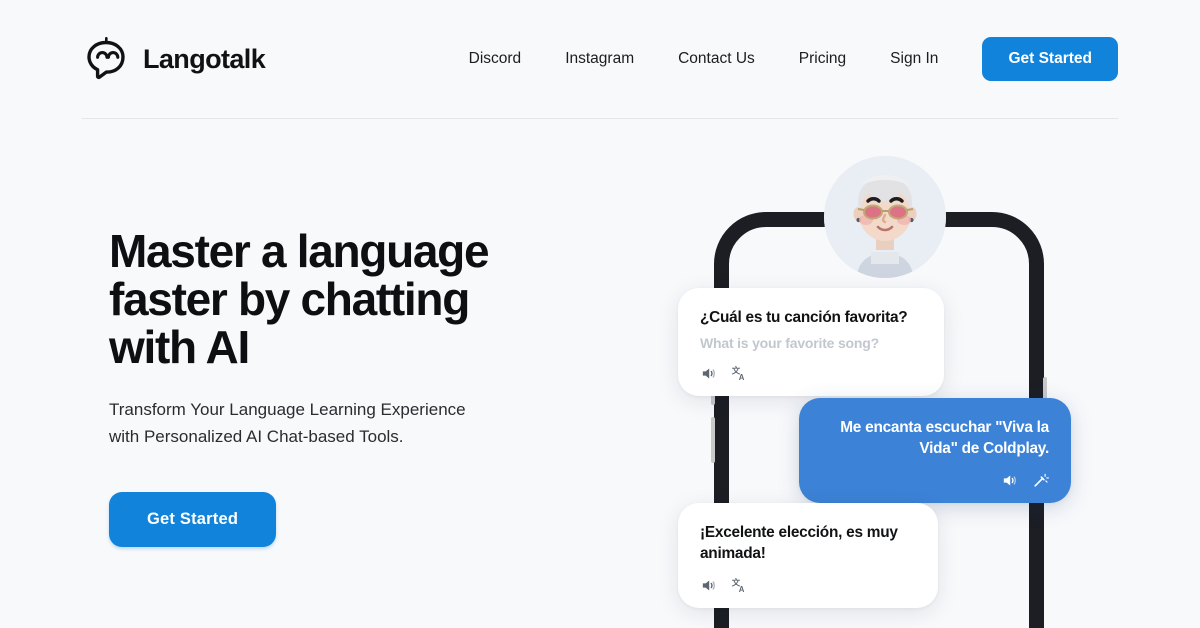 The height and width of the screenshot is (628, 1200). Describe the element at coordinates (713, 440) in the screenshot. I see `phone-volume-down-button` at that location.